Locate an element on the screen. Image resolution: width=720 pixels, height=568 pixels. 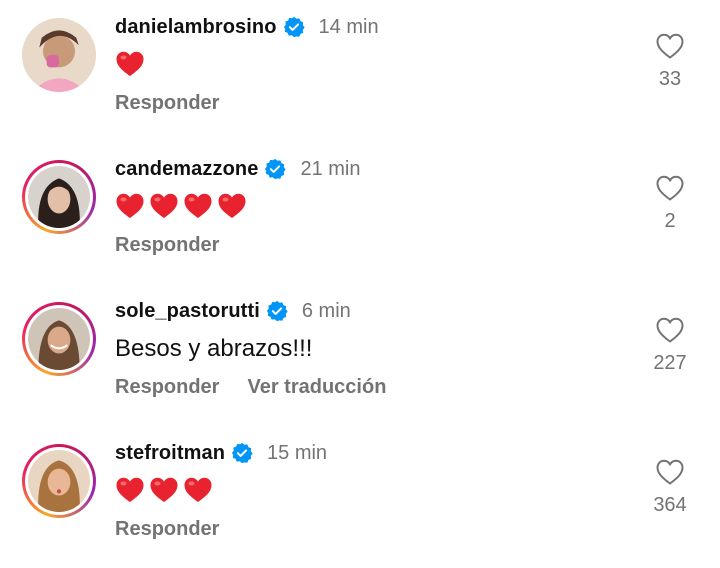
username: danielambrosino is located at coordinates (196, 27).